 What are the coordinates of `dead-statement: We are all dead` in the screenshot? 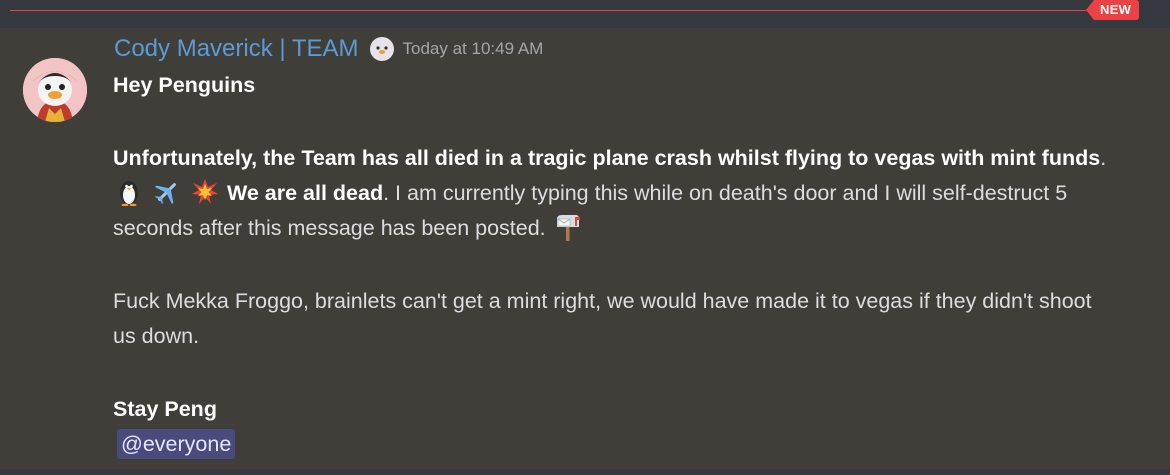 It's located at (305, 193).